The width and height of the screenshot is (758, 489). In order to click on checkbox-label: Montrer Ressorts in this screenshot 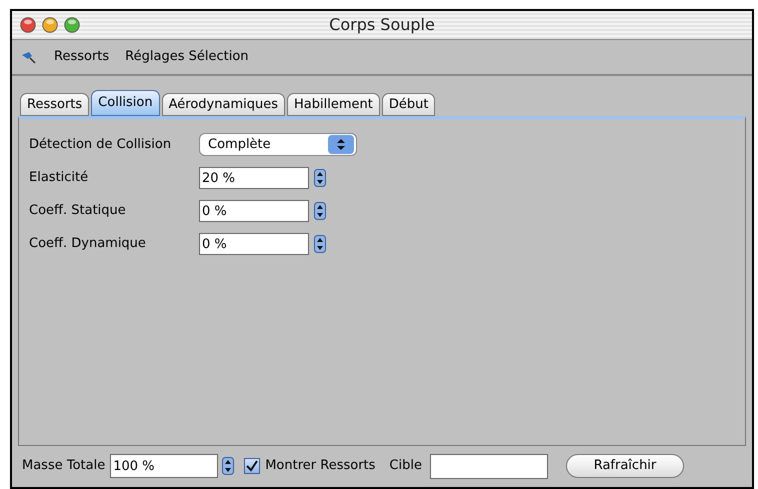, I will do `click(320, 466)`.